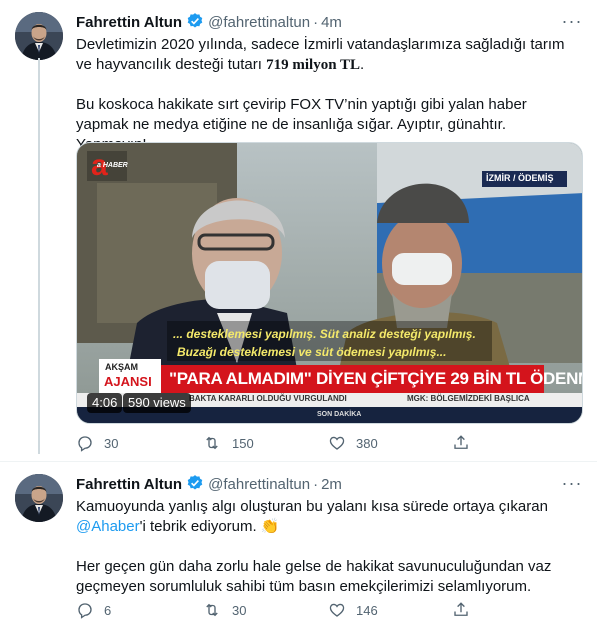 The width and height of the screenshot is (597, 625). What do you see at coordinates (313, 65) in the screenshot?
I see `tweet-text-bold: 719 milyon TL` at bounding box center [313, 65].